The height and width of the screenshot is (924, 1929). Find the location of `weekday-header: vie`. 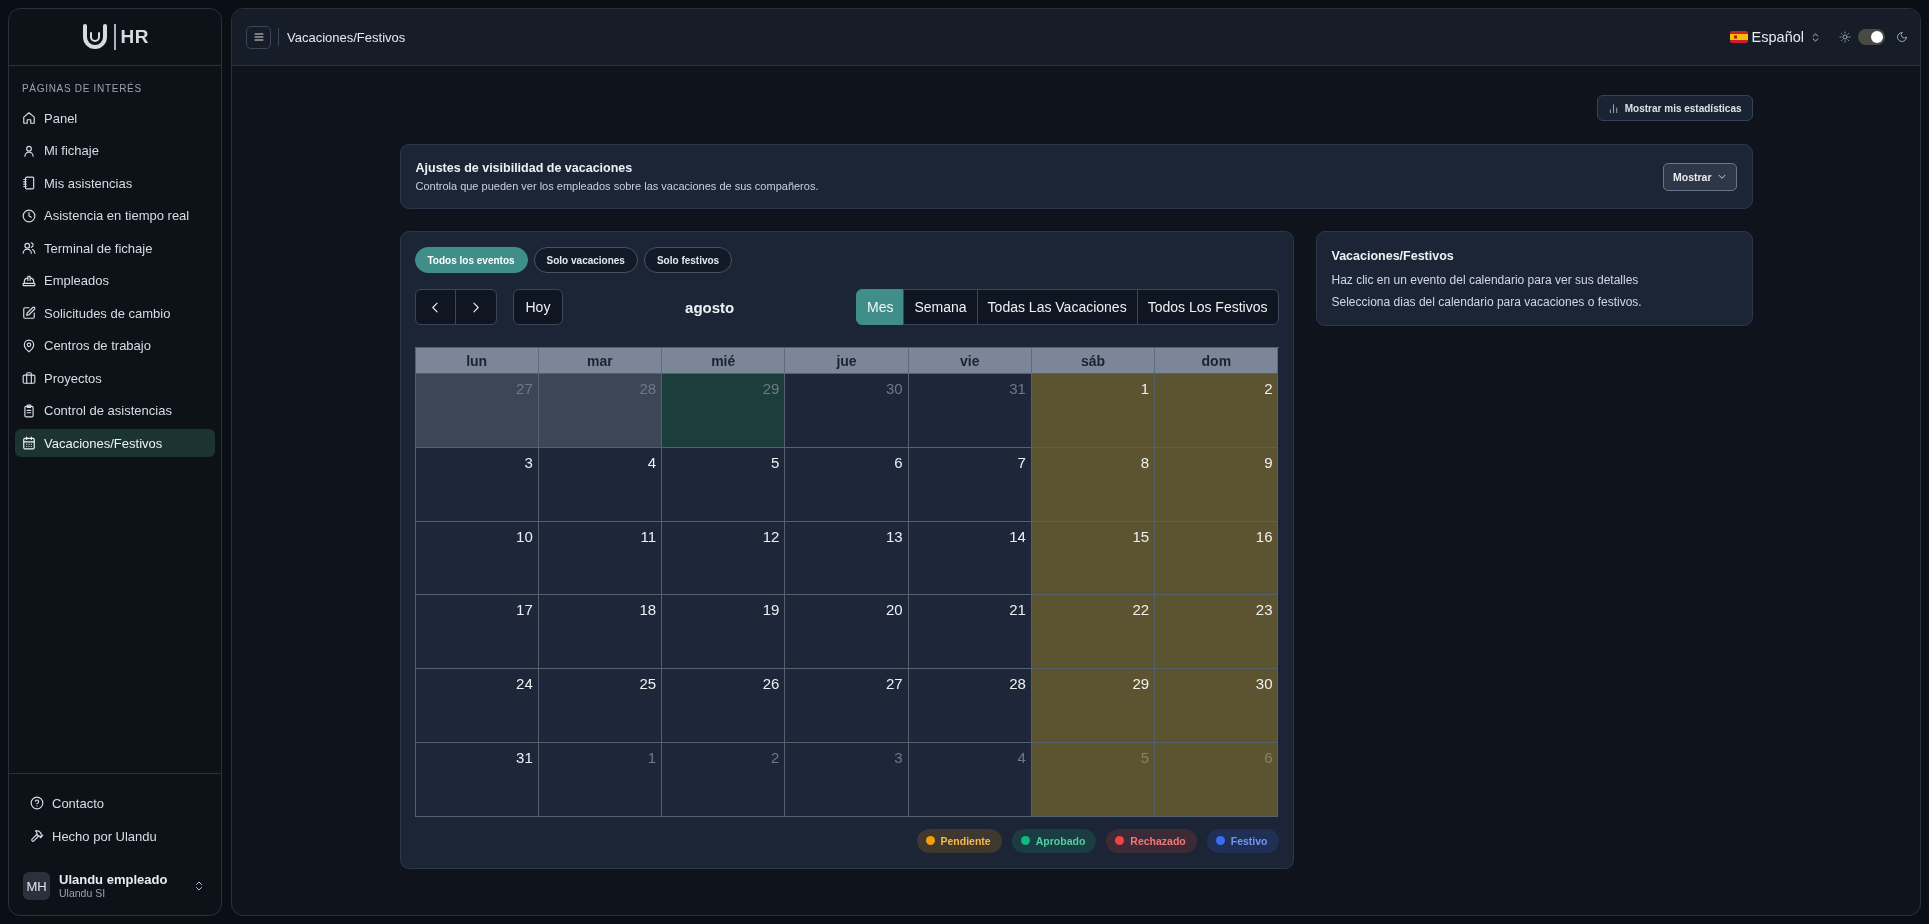

weekday-header: vie is located at coordinates (970, 361).